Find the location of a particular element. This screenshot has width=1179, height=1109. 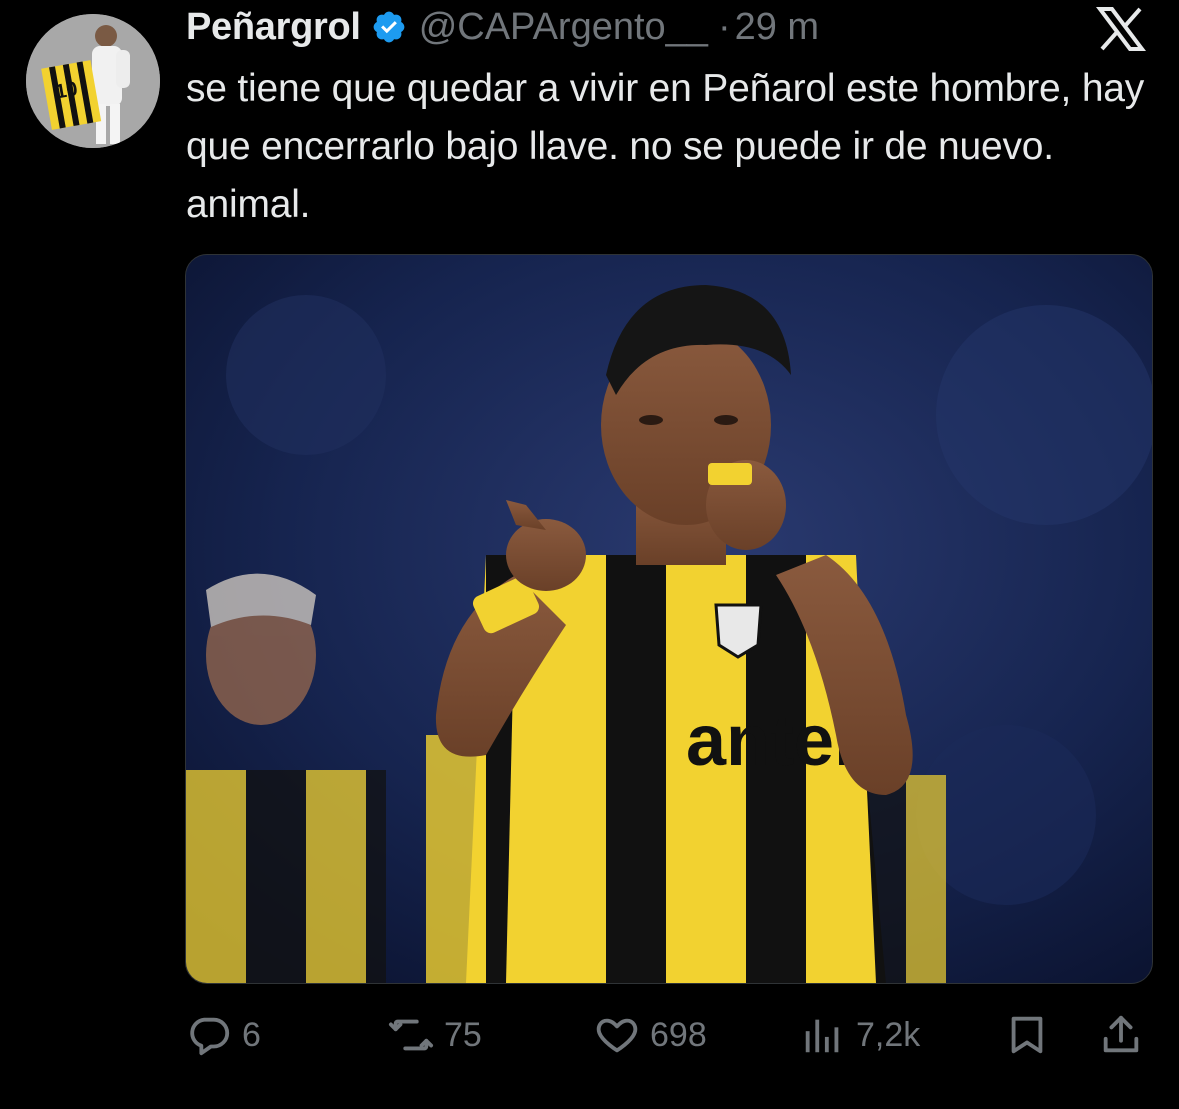

heart-icon is located at coordinates (617, 1035).